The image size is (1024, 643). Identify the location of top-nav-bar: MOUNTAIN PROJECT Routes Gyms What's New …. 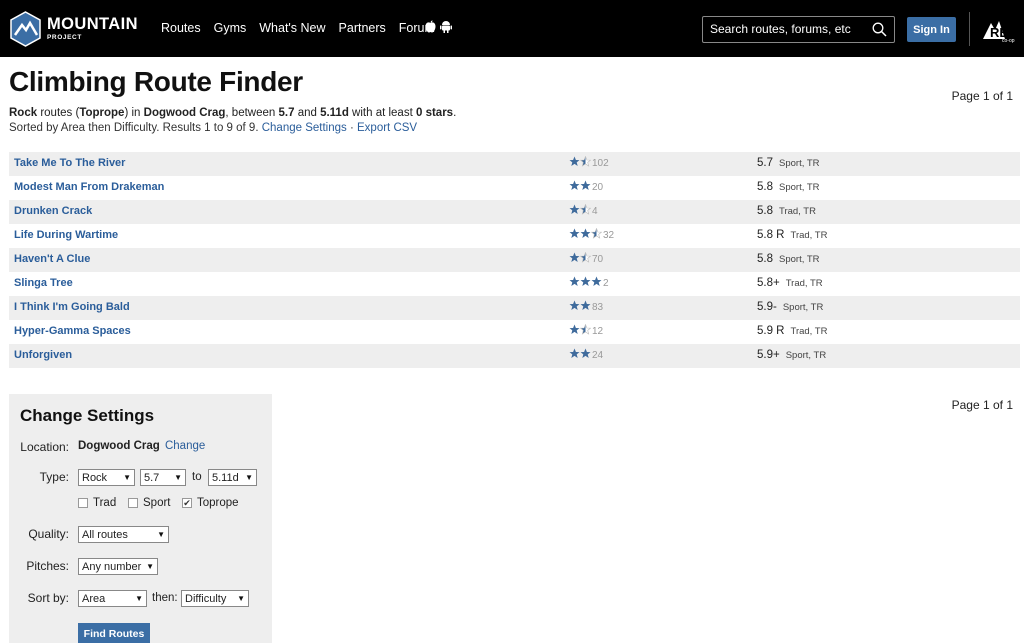
(512, 28).